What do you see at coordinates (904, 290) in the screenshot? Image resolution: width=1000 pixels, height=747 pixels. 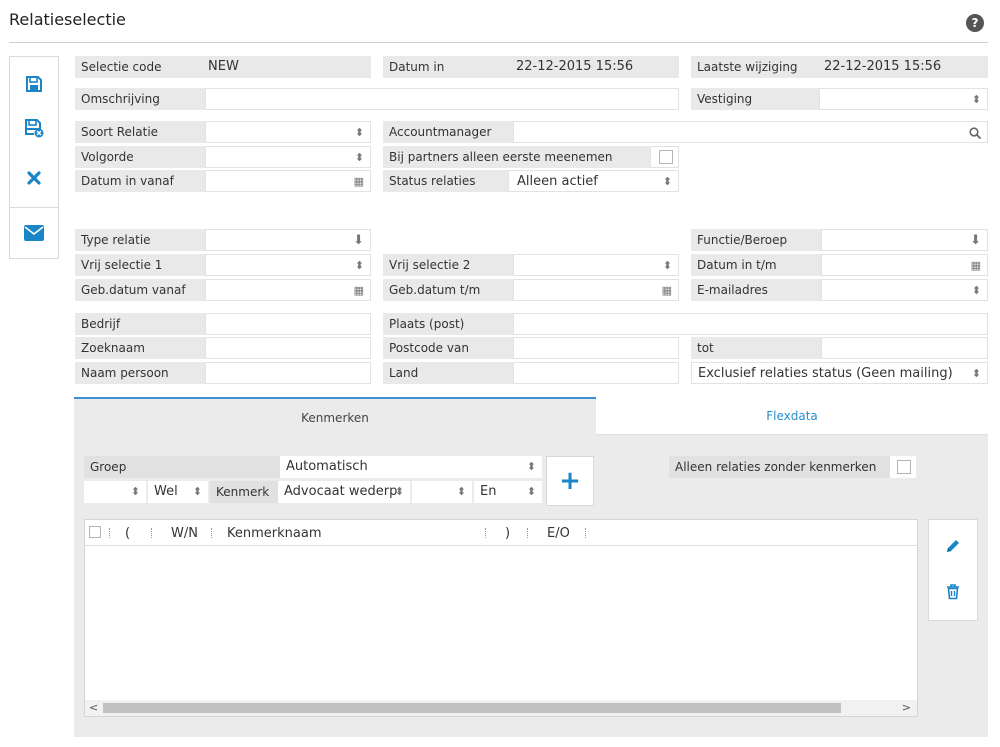 I see `emailadres-select: ⬍` at bounding box center [904, 290].